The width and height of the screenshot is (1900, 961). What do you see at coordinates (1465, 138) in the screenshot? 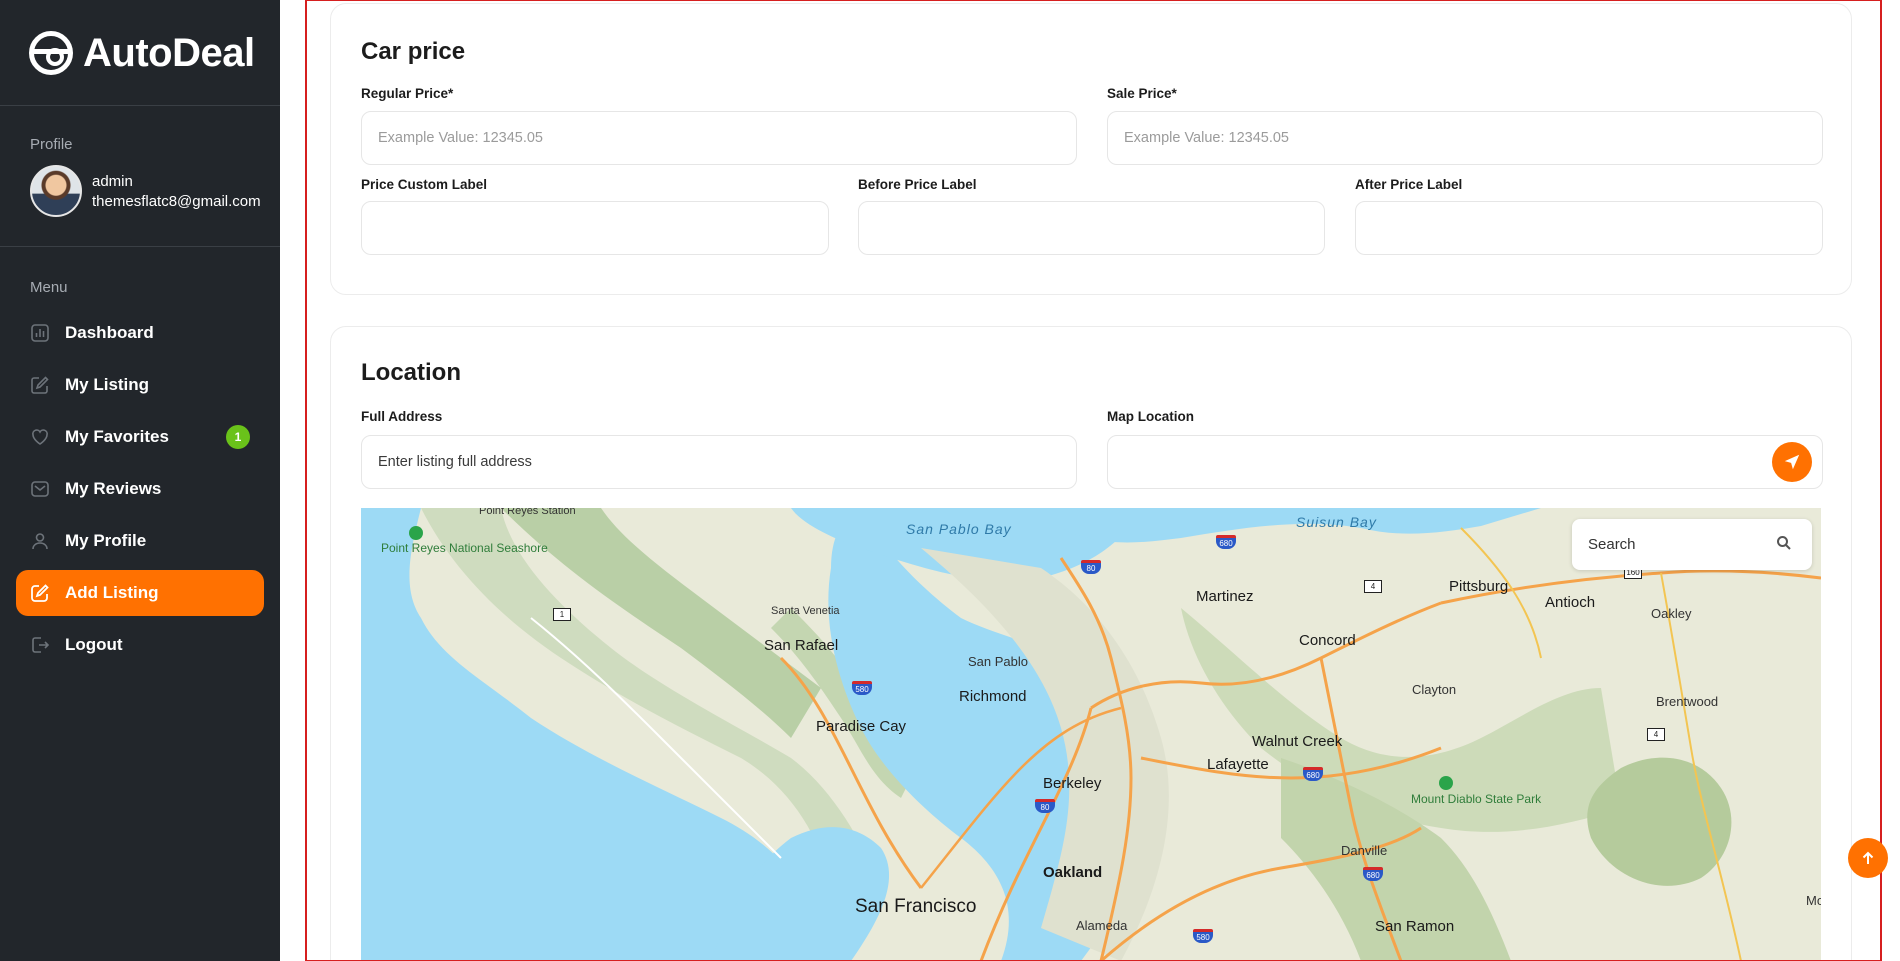
I see `sale-price-input: Example Value: 12345.05` at bounding box center [1465, 138].